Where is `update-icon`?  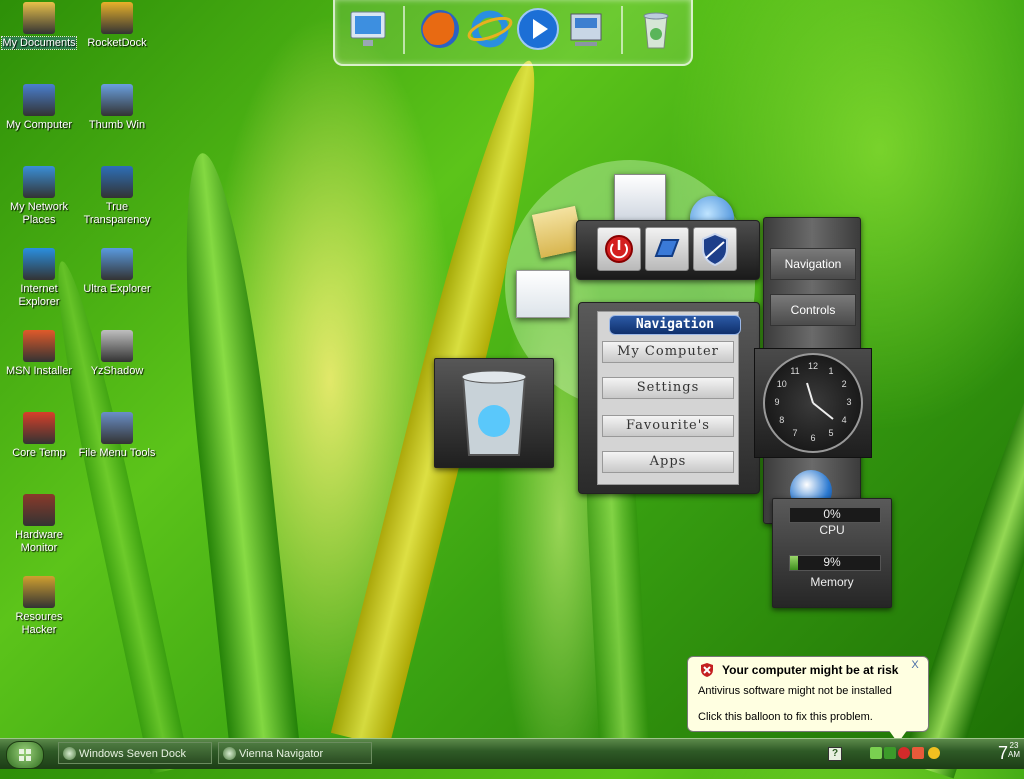
update-icon is located at coordinates (890, 753).